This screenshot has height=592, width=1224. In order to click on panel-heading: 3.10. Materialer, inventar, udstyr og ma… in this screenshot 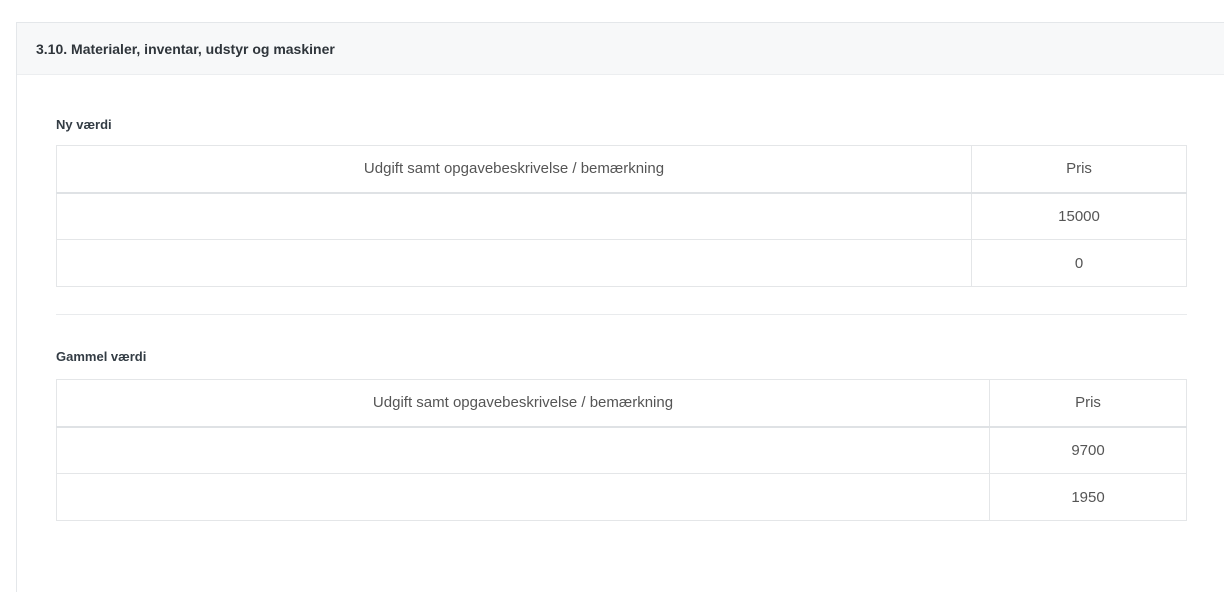, I will do `click(620, 49)`.